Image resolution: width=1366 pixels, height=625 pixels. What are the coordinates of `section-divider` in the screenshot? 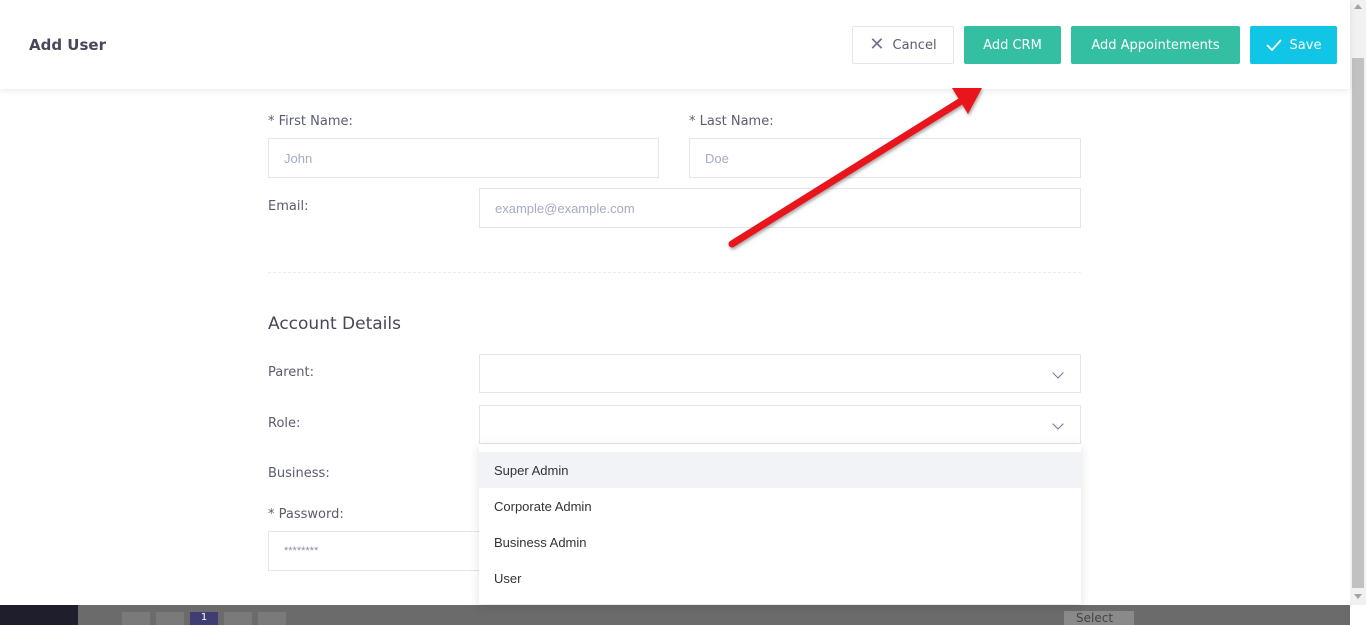 It's located at (674, 272).